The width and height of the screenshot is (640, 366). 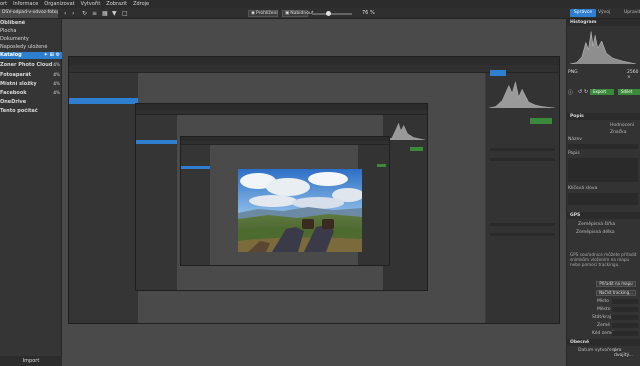 I want to click on menu-informace: Informace, so click(x=25, y=4).